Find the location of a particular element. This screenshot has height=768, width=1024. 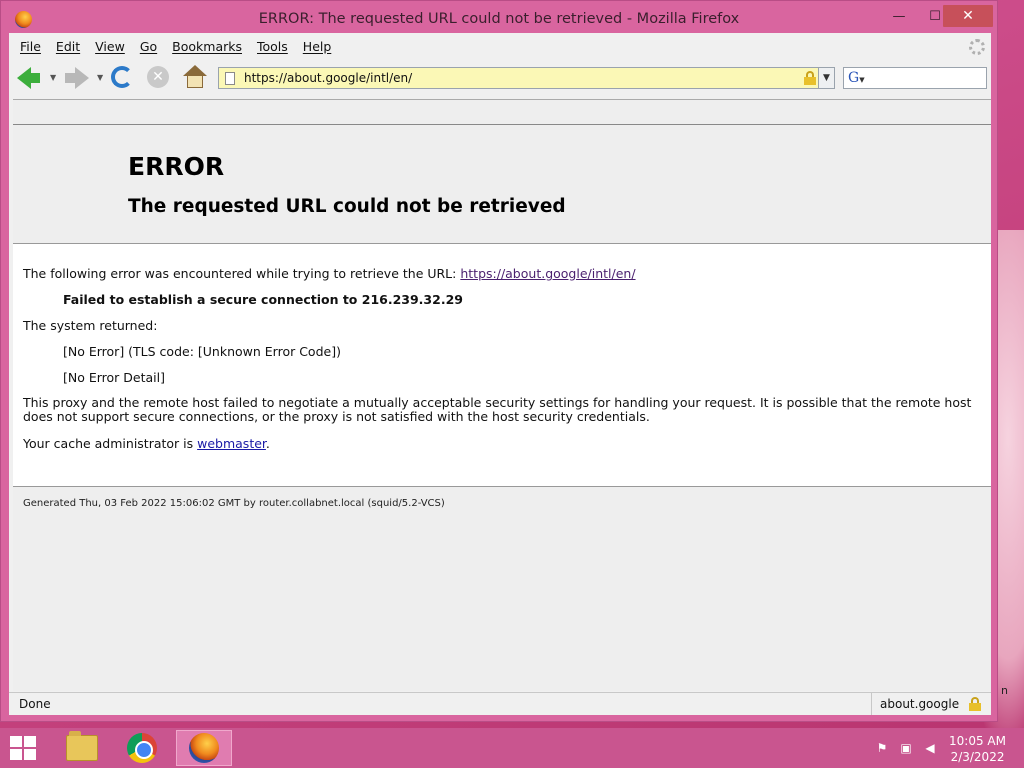

stop-icon: ✕ is located at coordinates (158, 77).